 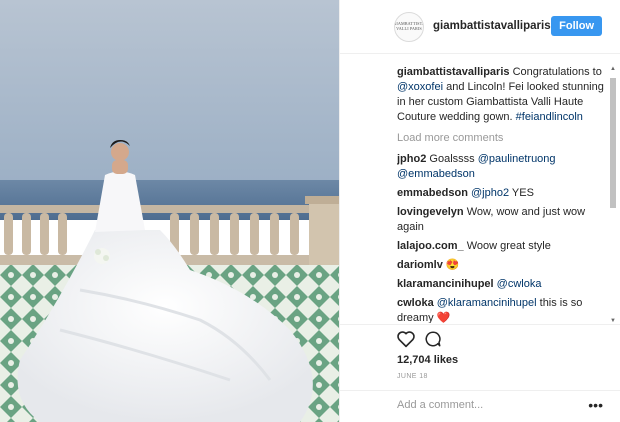 I want to click on comment-row: lovingevelyn Wow, wow and just wow again, so click(x=503, y=220).